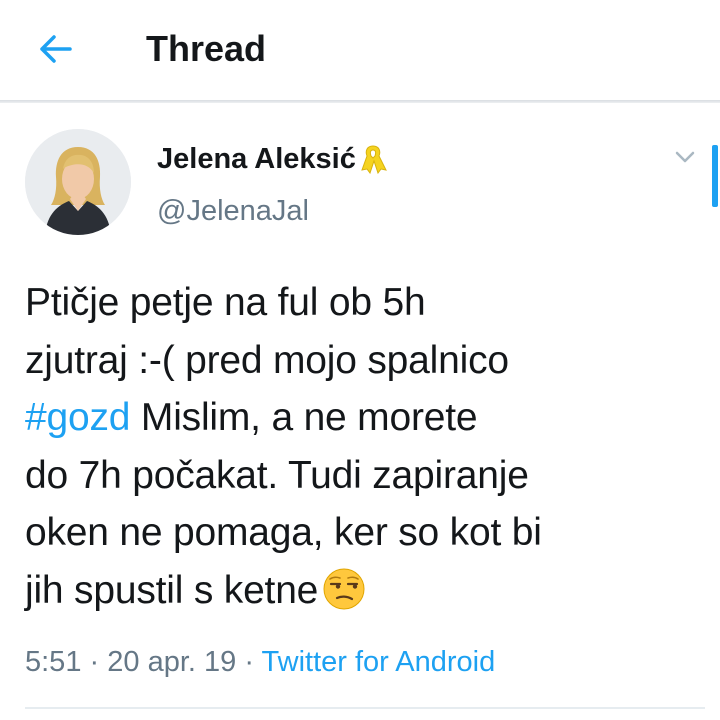 This screenshot has width=720, height=720. Describe the element at coordinates (374, 159) in the screenshot. I see `yellow-ribbon-icon` at that location.